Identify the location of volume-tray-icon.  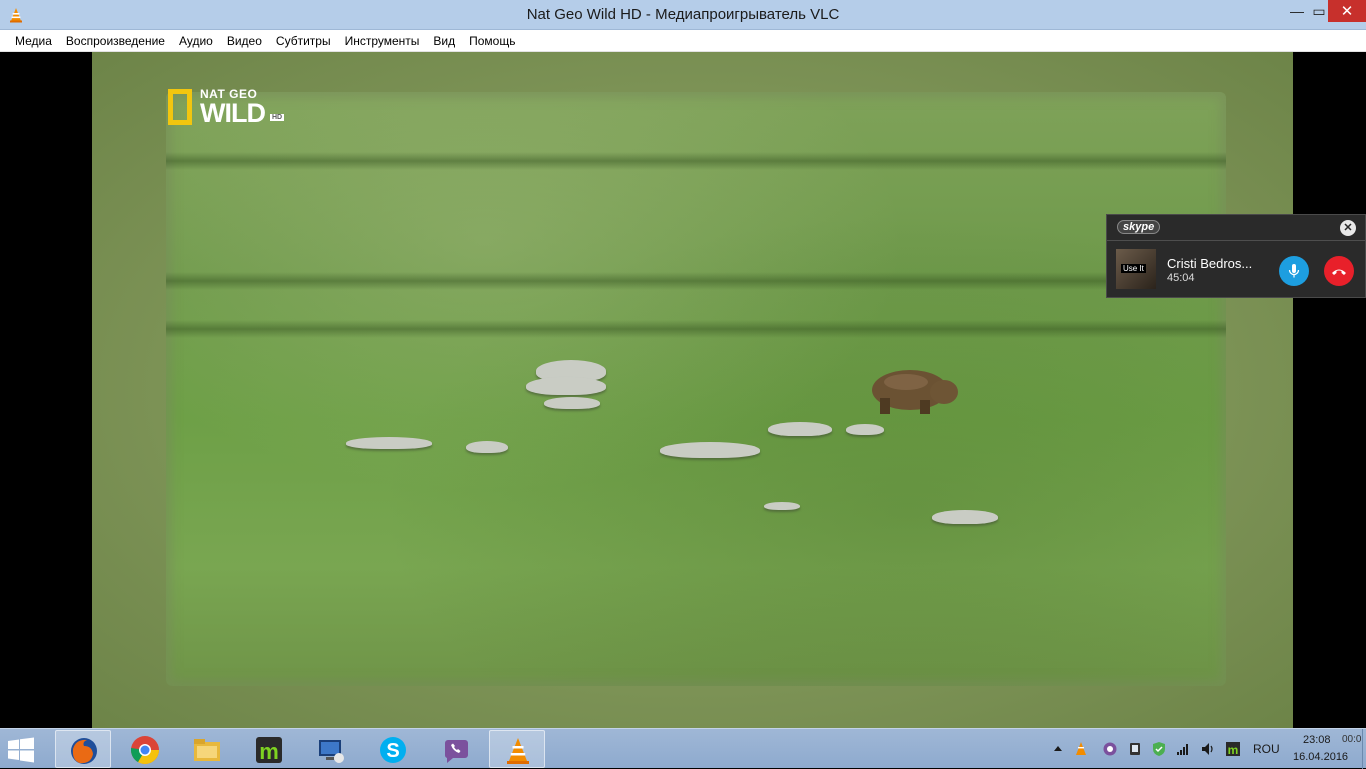
(1208, 749).